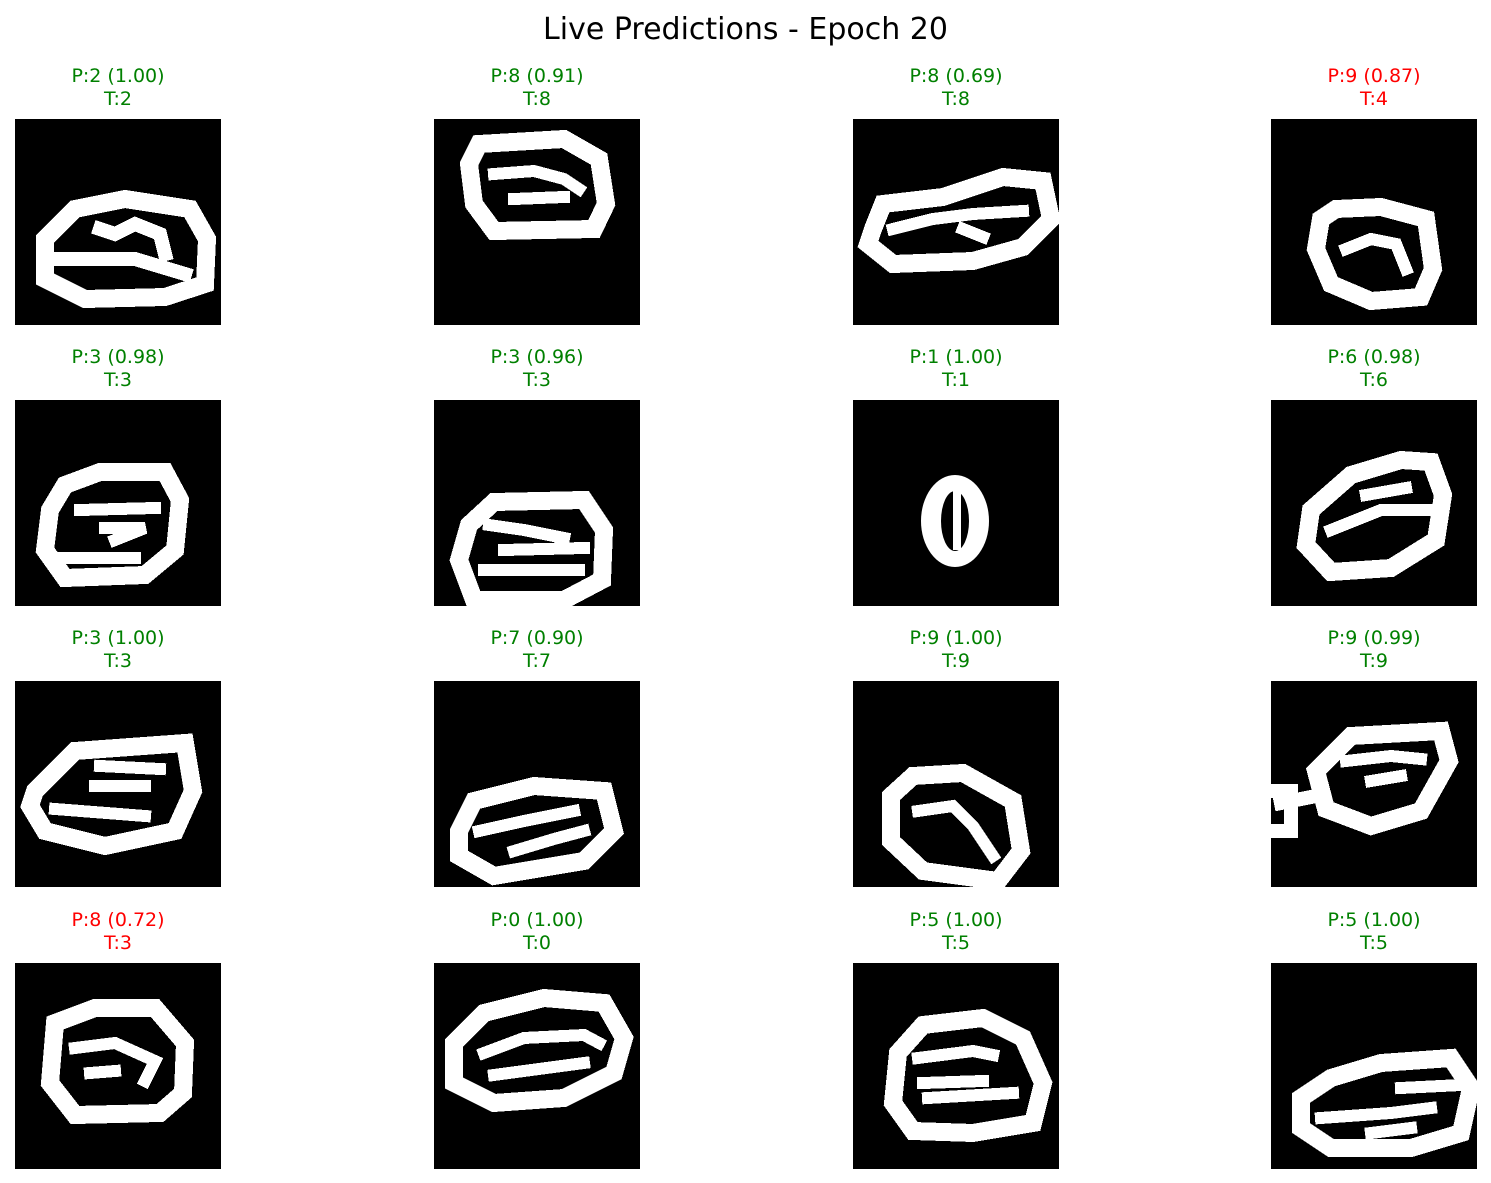 This screenshot has height=1183, width=1491. I want to click on prediction-label: P:9 (1.00), so click(956, 638).